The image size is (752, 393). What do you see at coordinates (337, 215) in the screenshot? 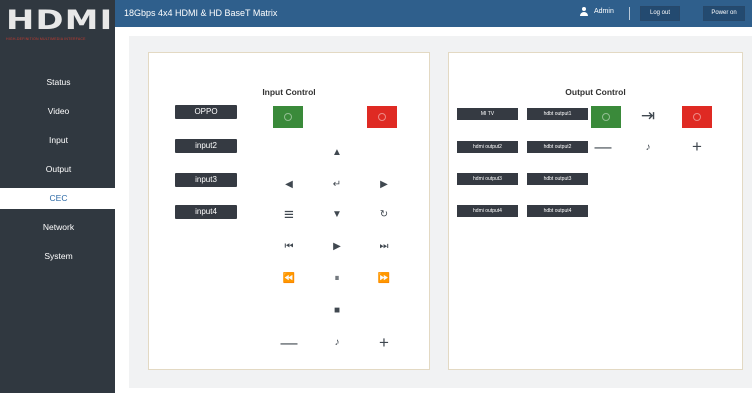
I see `down-arrow-button: ▼` at bounding box center [337, 215].